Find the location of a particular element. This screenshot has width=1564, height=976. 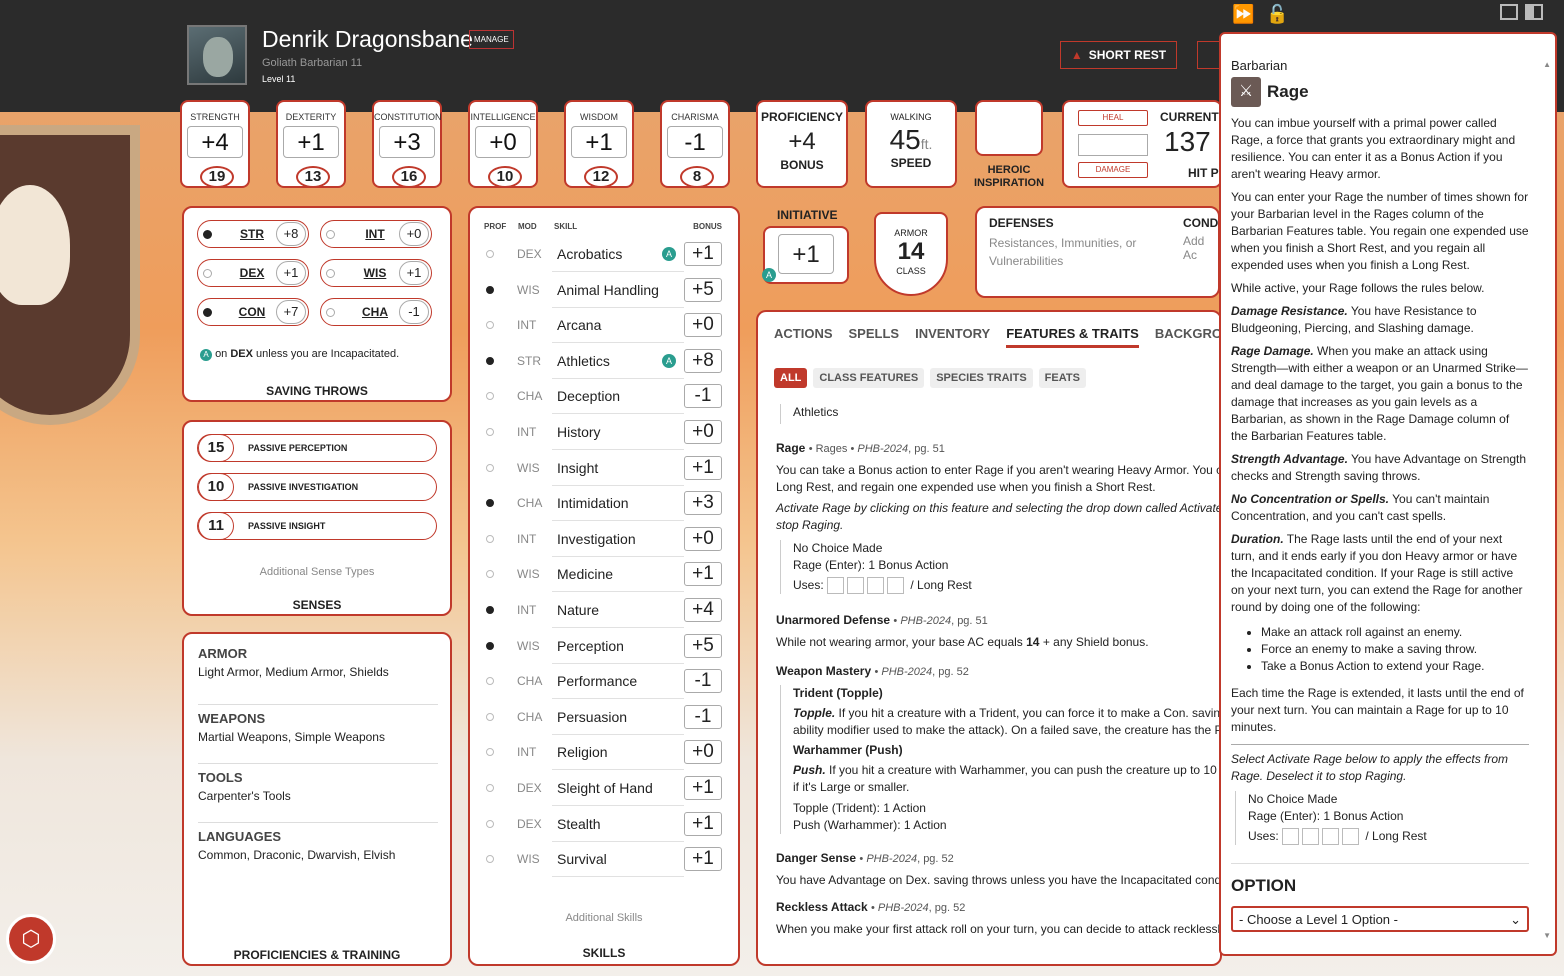

subtab-feats: FEATS is located at coordinates (1062, 378).